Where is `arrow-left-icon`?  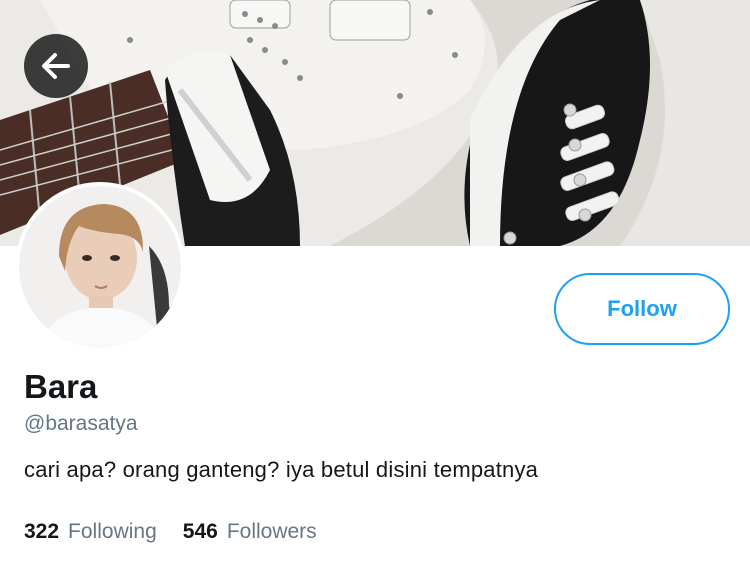 arrow-left-icon is located at coordinates (56, 66).